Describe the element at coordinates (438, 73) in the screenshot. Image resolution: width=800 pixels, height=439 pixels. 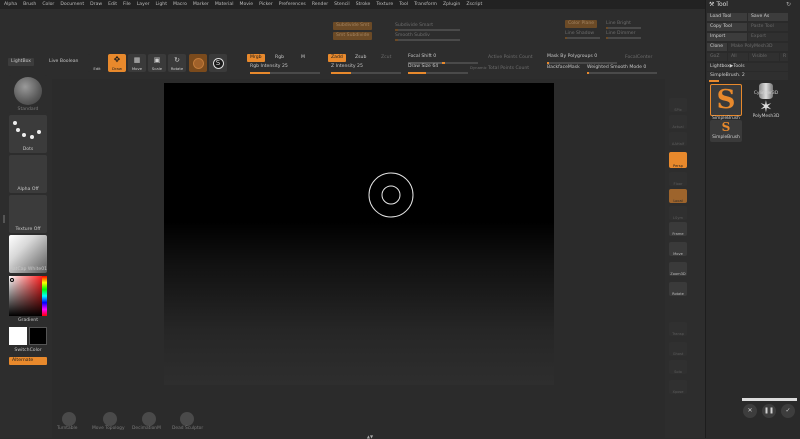
I see `draw-size-bar` at that location.